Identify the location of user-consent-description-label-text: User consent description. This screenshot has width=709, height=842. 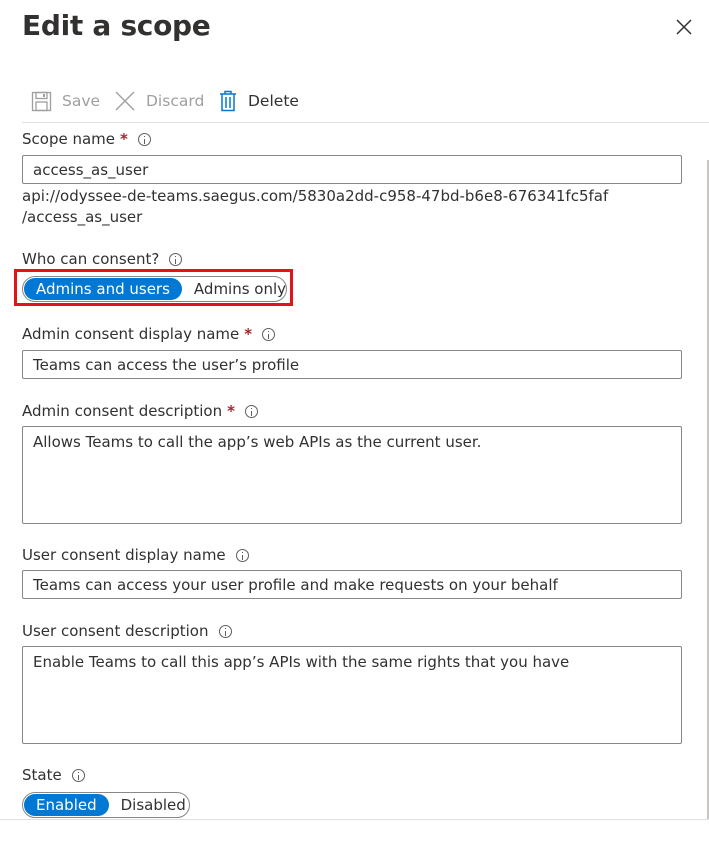
(115, 631).